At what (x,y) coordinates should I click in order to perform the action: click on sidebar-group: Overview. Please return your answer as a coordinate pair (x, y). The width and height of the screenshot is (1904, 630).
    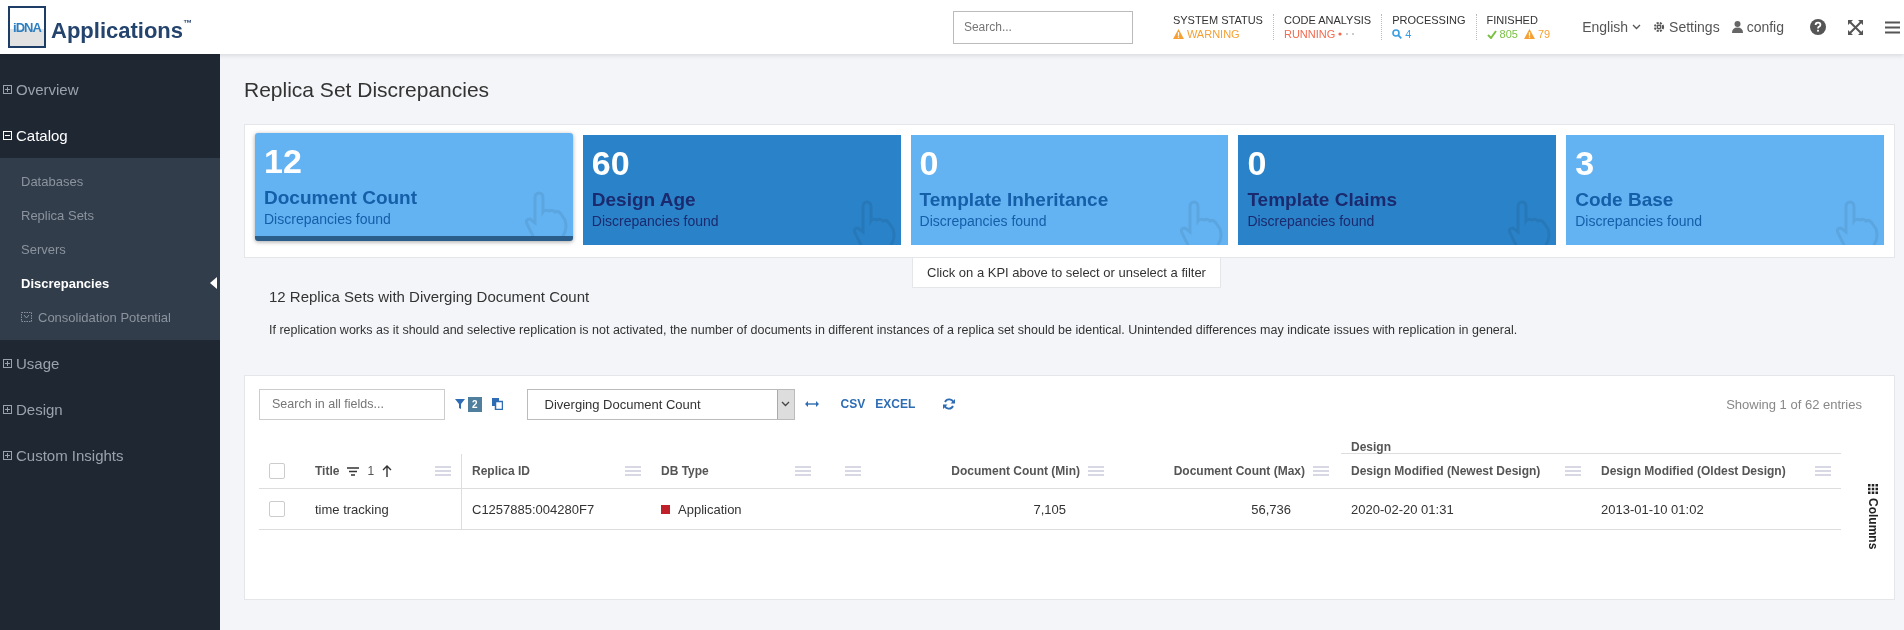
    Looking at the image, I should click on (110, 89).